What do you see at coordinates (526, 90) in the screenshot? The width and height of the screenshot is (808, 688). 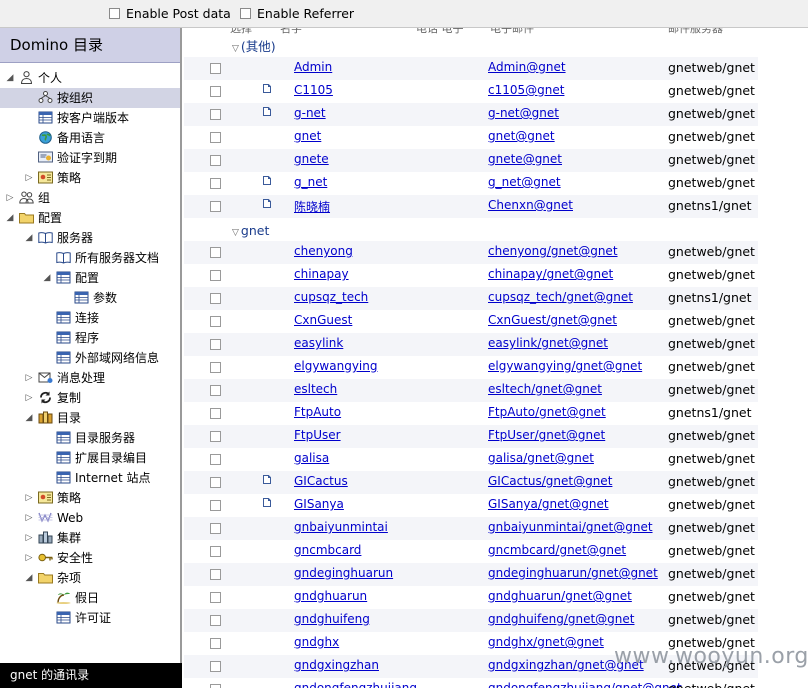 I see `email-link: c1105@gnet` at bounding box center [526, 90].